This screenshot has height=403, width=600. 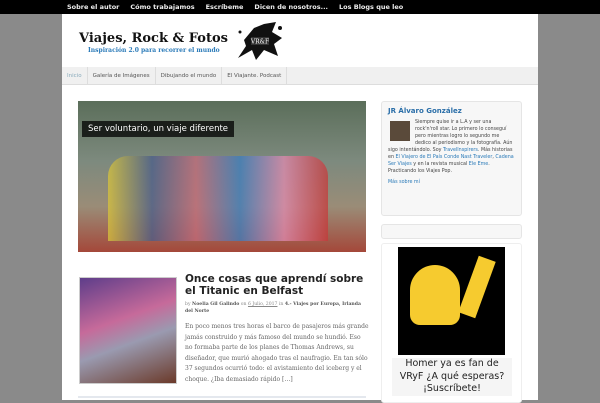 What do you see at coordinates (158, 129) in the screenshot?
I see `featured-caption: Ser voluntario, un viaje diferente` at bounding box center [158, 129].